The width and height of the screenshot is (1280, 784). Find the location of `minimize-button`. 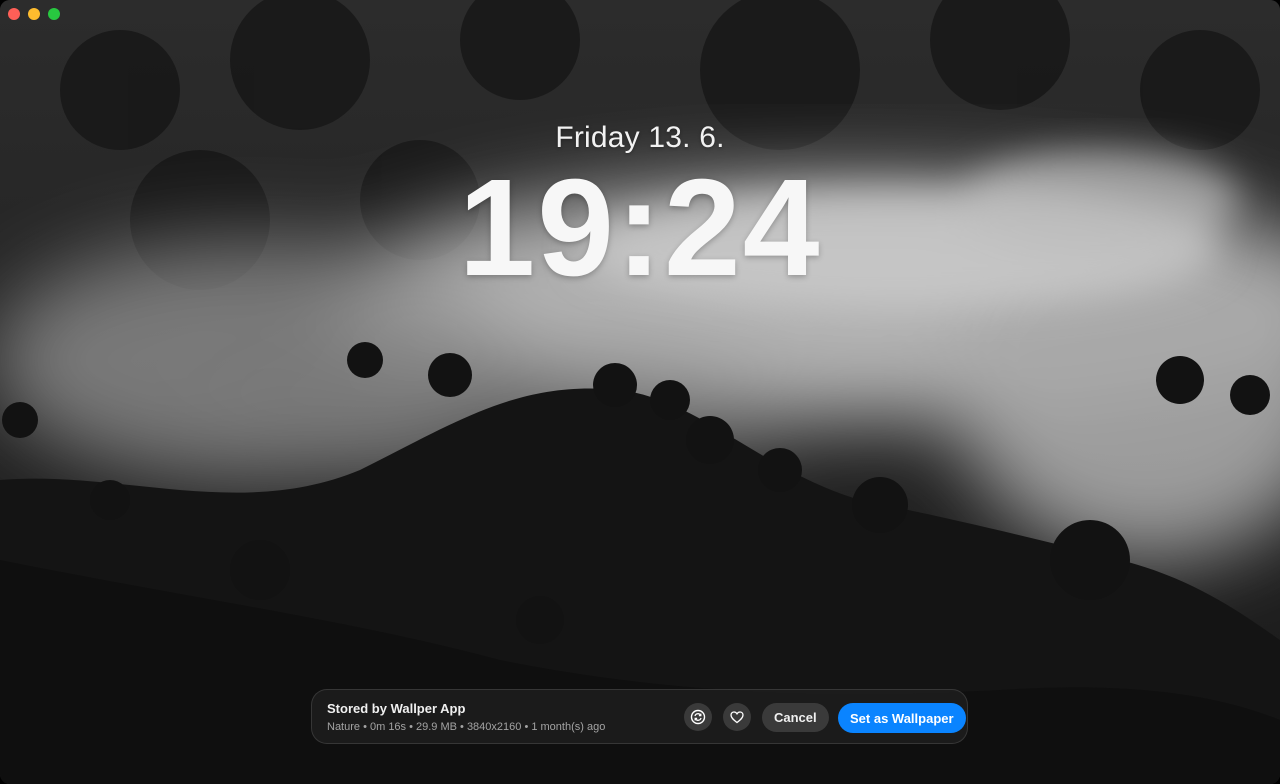

minimize-button is located at coordinates (34, 14).